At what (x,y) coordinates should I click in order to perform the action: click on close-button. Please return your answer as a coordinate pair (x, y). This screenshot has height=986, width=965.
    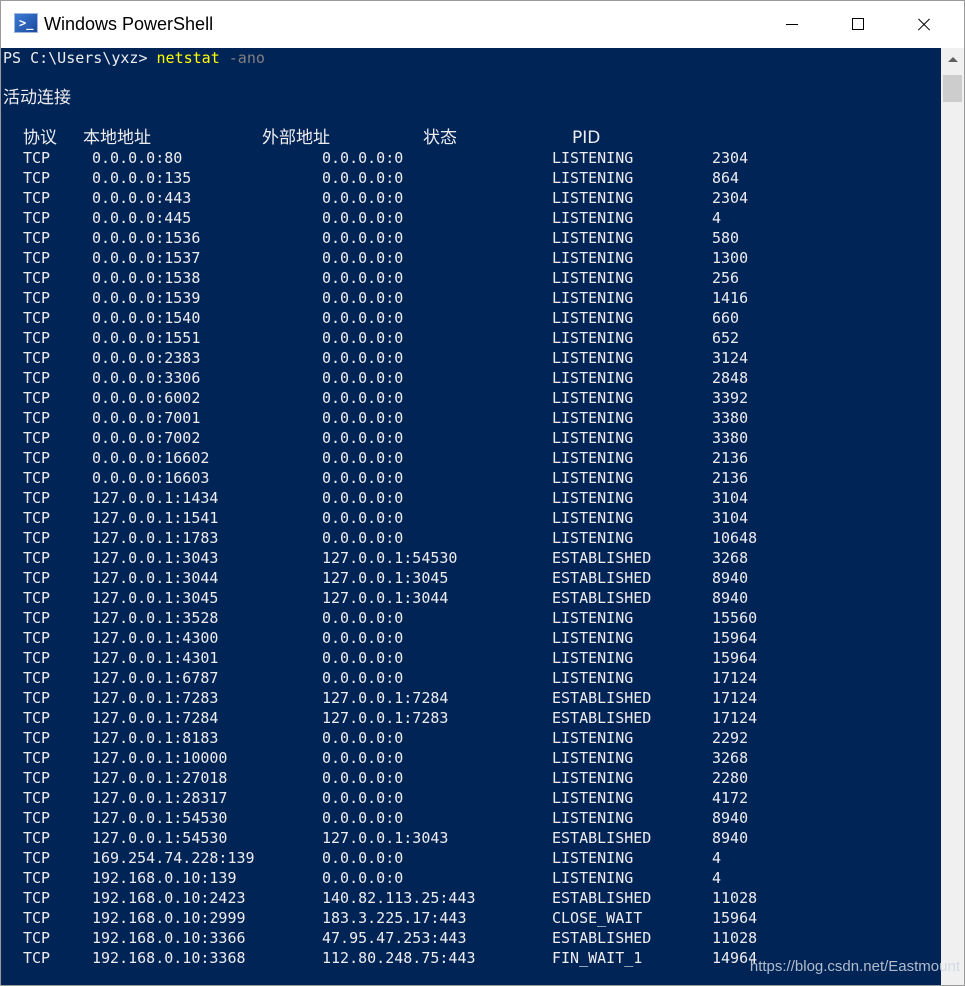
    Looking at the image, I should click on (924, 24).